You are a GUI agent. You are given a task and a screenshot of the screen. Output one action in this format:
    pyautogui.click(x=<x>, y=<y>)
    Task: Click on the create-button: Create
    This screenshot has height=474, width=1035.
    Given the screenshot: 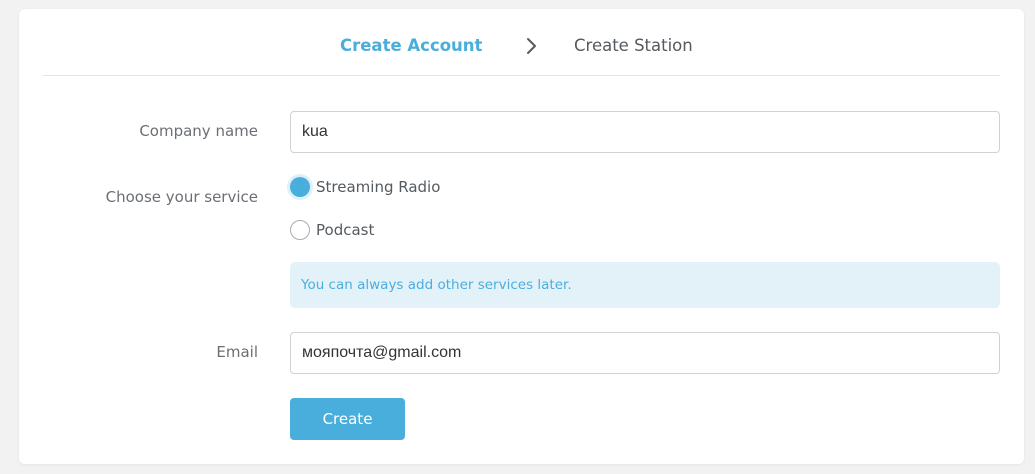 What is the action you would take?
    pyautogui.click(x=347, y=419)
    